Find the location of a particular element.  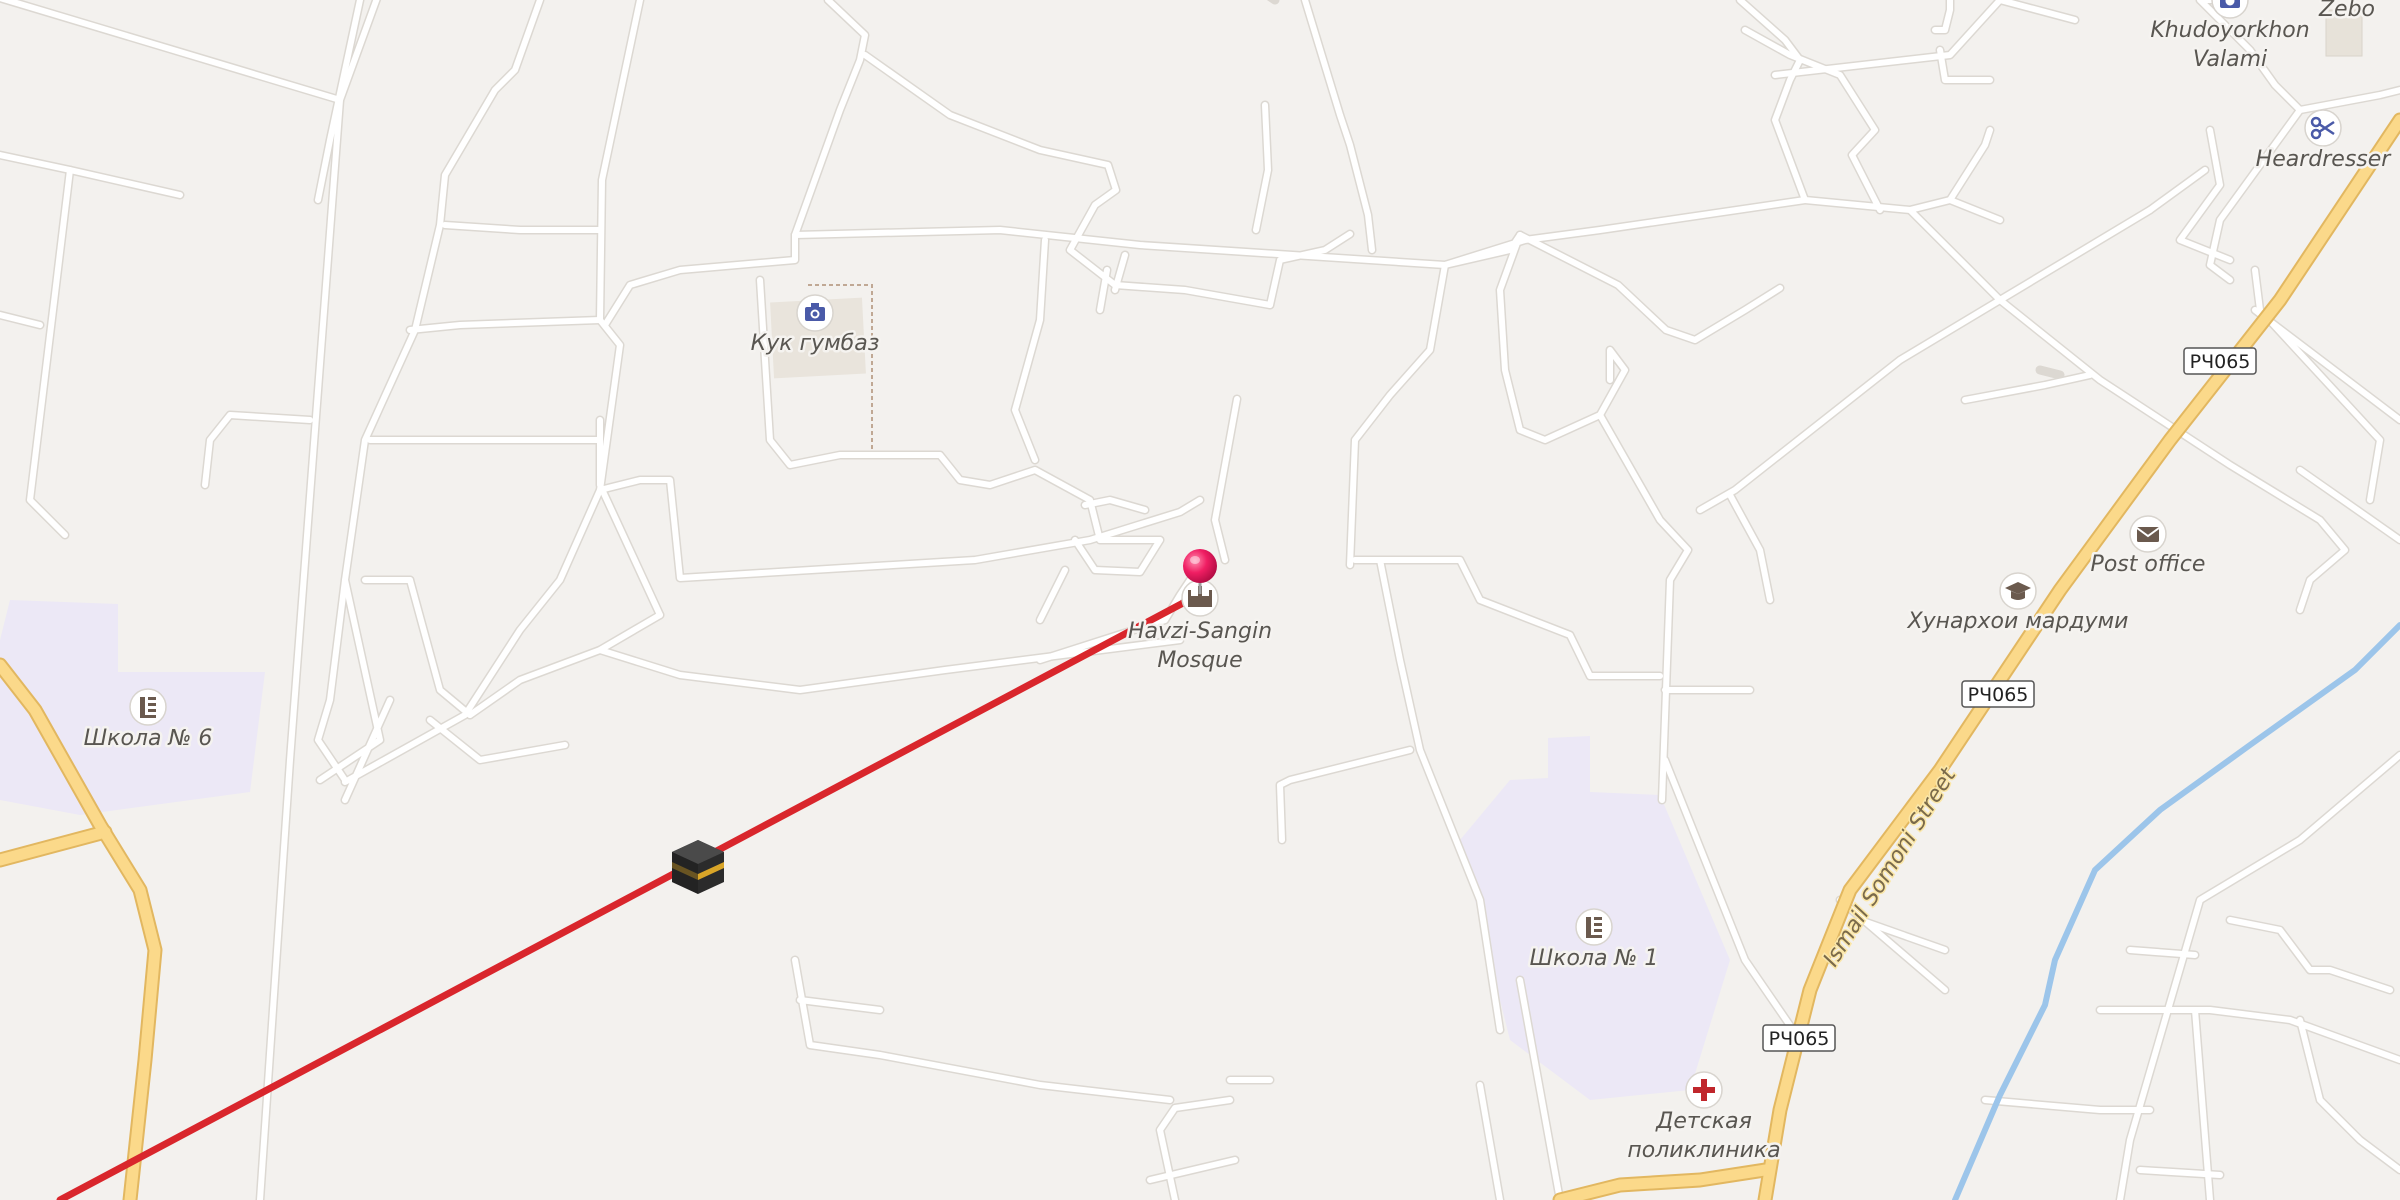

poi-label: Школа № 1 is located at coordinates (1594, 958).